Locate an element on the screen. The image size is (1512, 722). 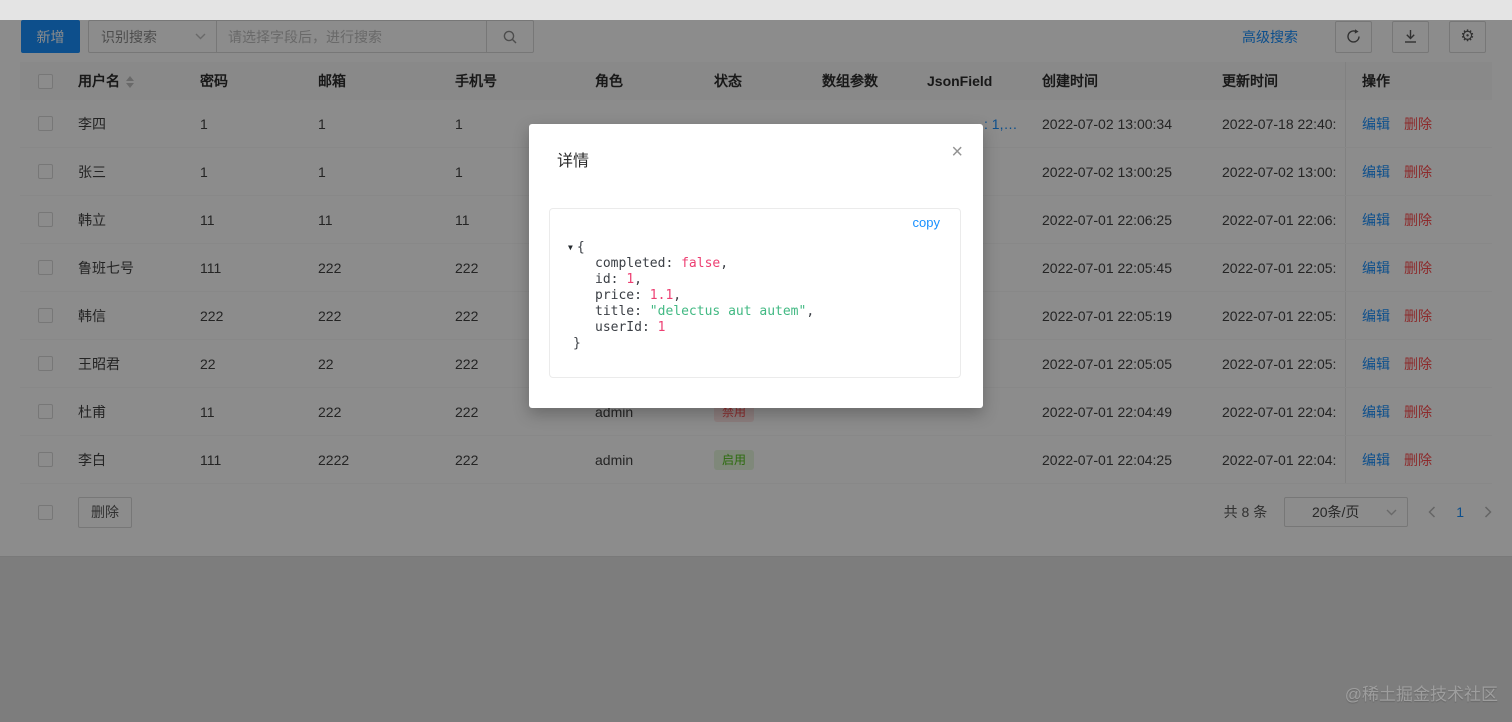
json-line: price: 1.1, is located at coordinates (691, 296).